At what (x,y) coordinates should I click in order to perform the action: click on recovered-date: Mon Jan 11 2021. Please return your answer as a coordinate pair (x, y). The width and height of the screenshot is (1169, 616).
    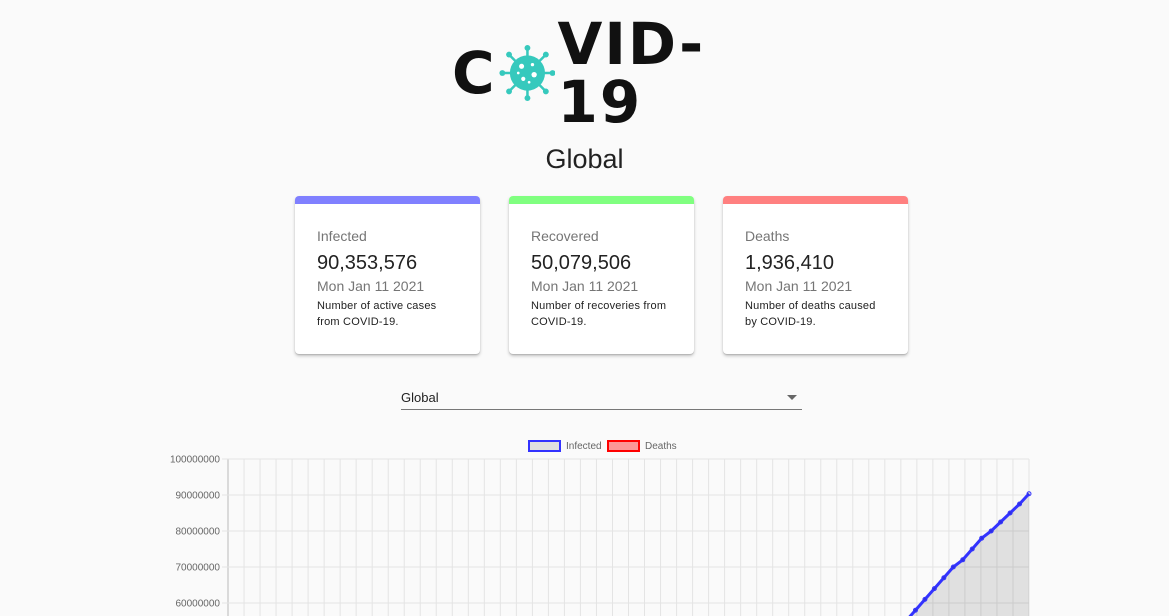
    Looking at the image, I should click on (585, 286).